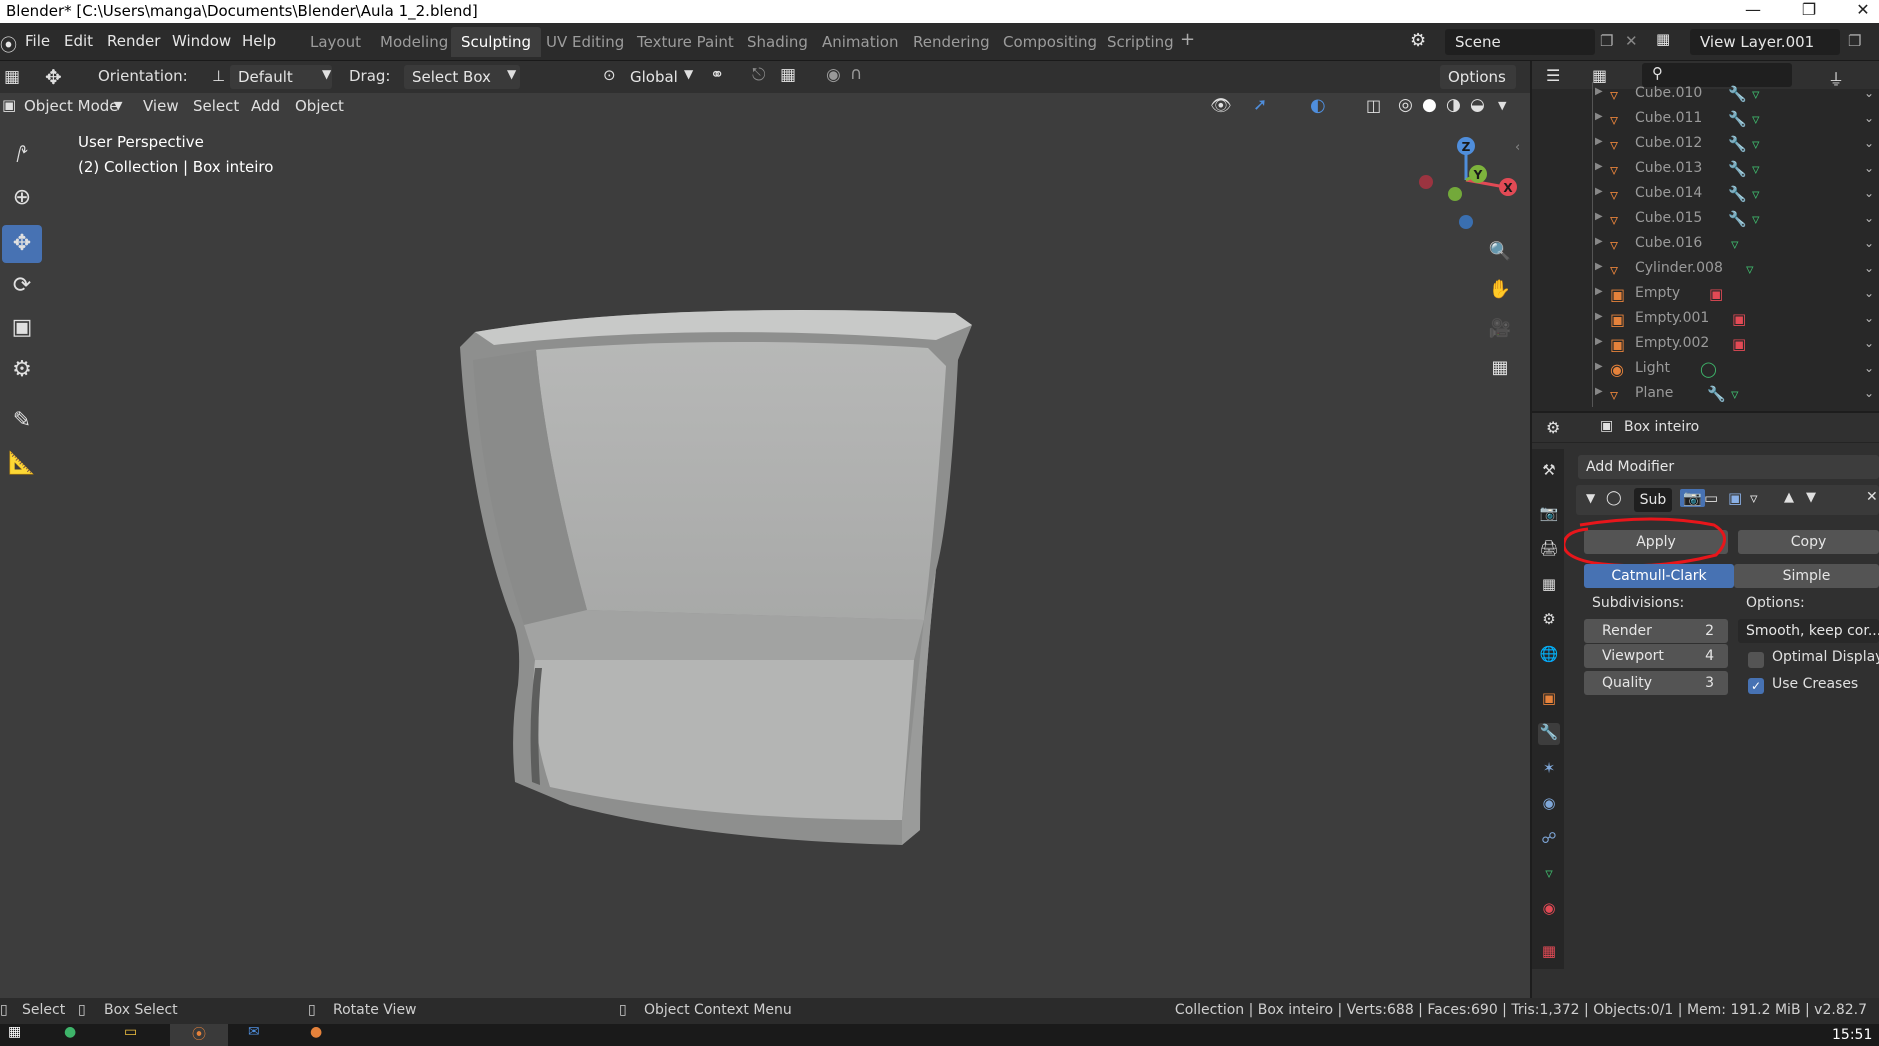  I want to click on wireframe-shading-icon: ◎, so click(1405, 105).